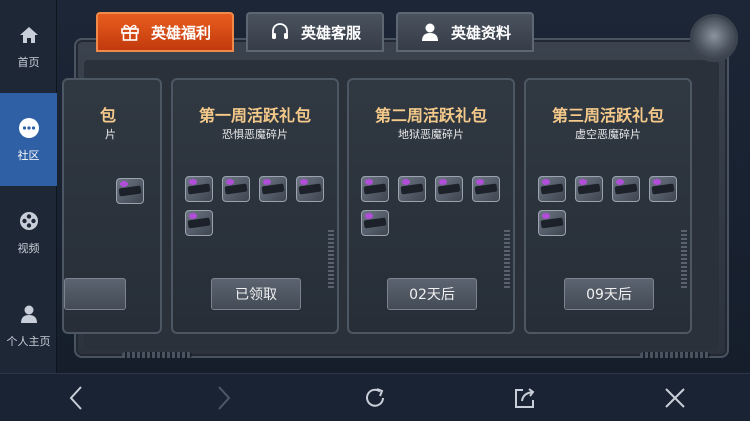 Image resolution: width=750 pixels, height=421 pixels. I want to click on tab-label: 英雄资料, so click(480, 32).